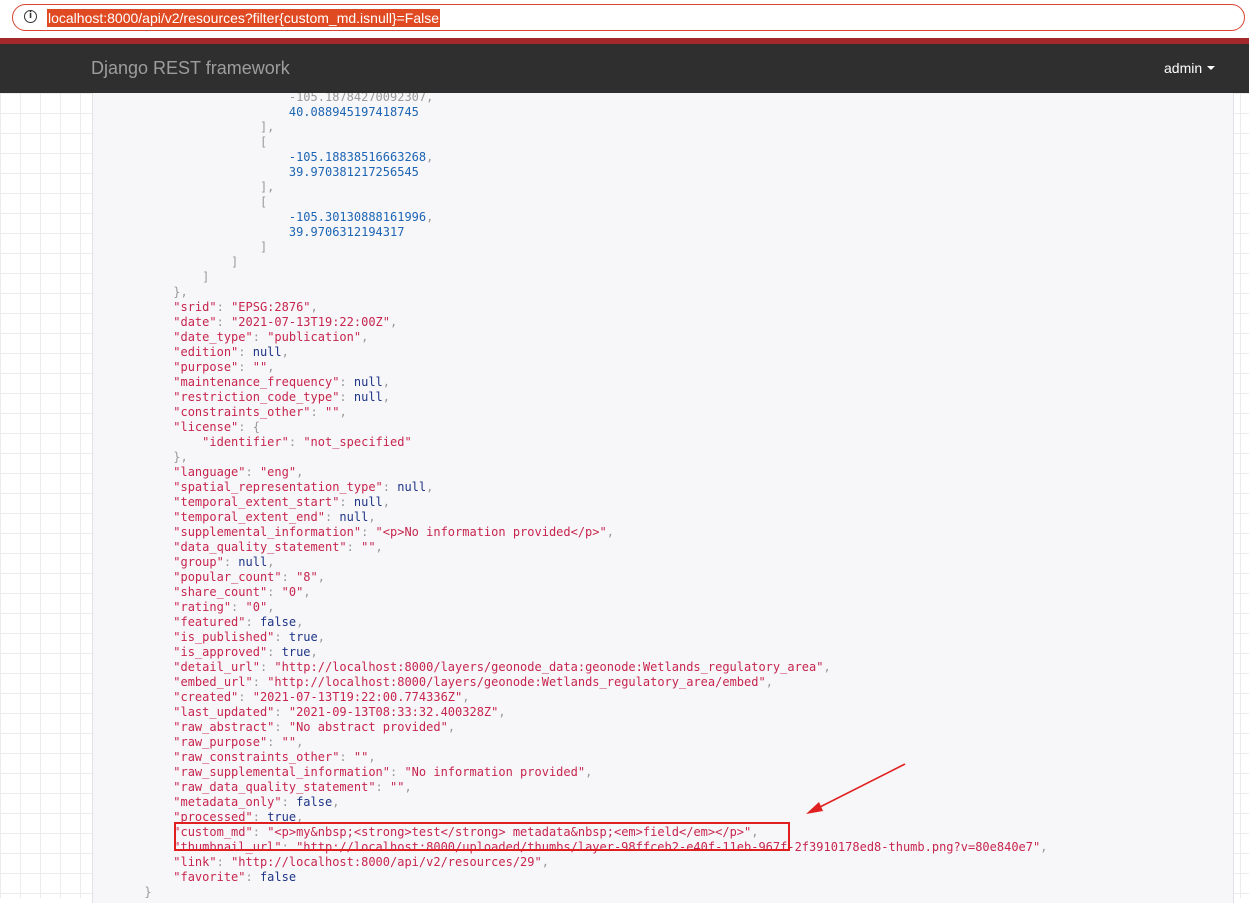 The width and height of the screenshot is (1249, 903). Describe the element at coordinates (187, 127) in the screenshot. I see `json-line: ],` at that location.